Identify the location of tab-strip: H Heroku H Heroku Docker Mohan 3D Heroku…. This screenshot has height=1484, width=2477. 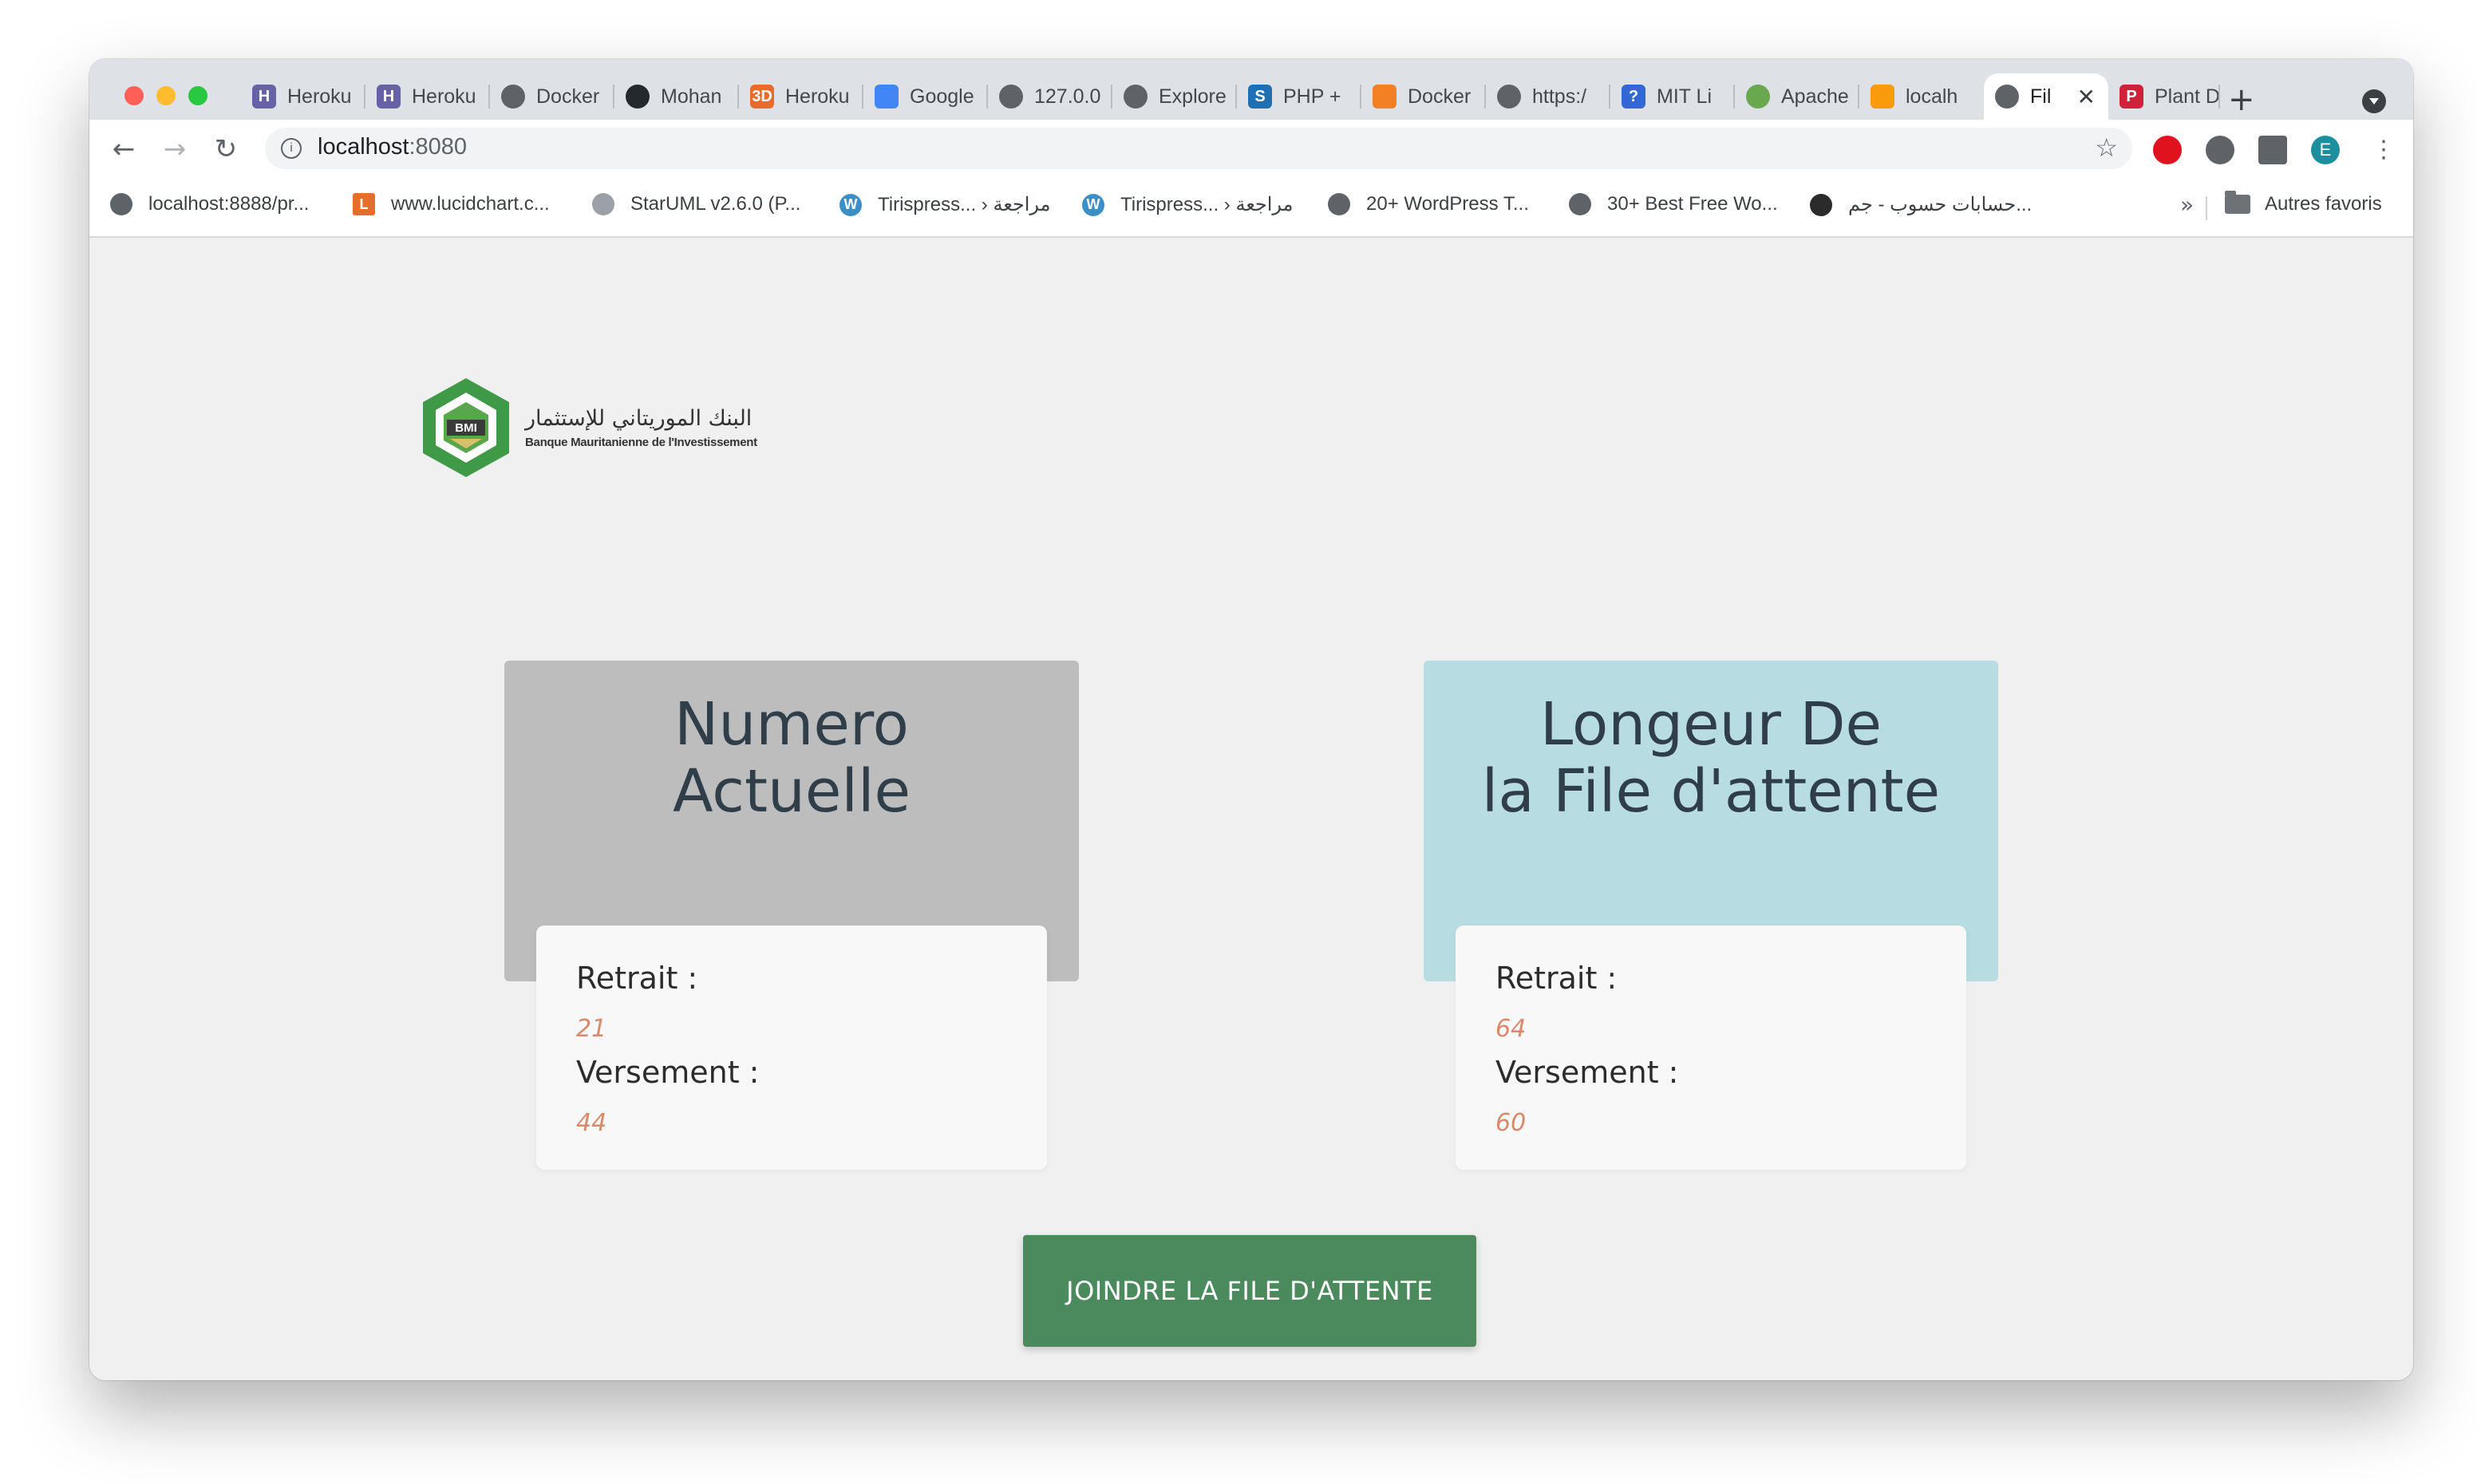
(1251, 89).